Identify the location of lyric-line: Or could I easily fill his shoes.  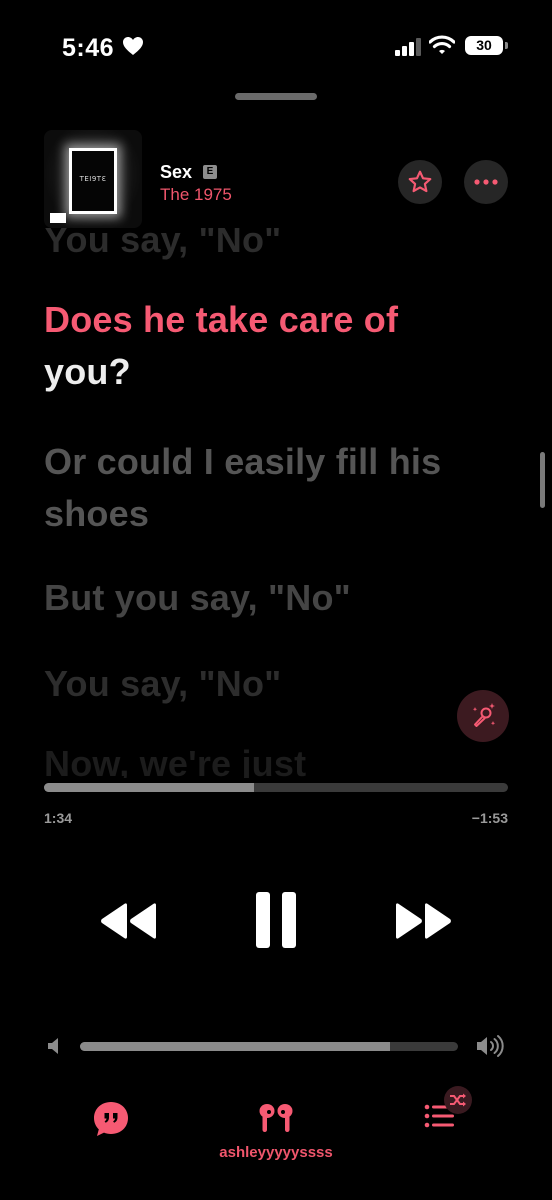
(254, 488).